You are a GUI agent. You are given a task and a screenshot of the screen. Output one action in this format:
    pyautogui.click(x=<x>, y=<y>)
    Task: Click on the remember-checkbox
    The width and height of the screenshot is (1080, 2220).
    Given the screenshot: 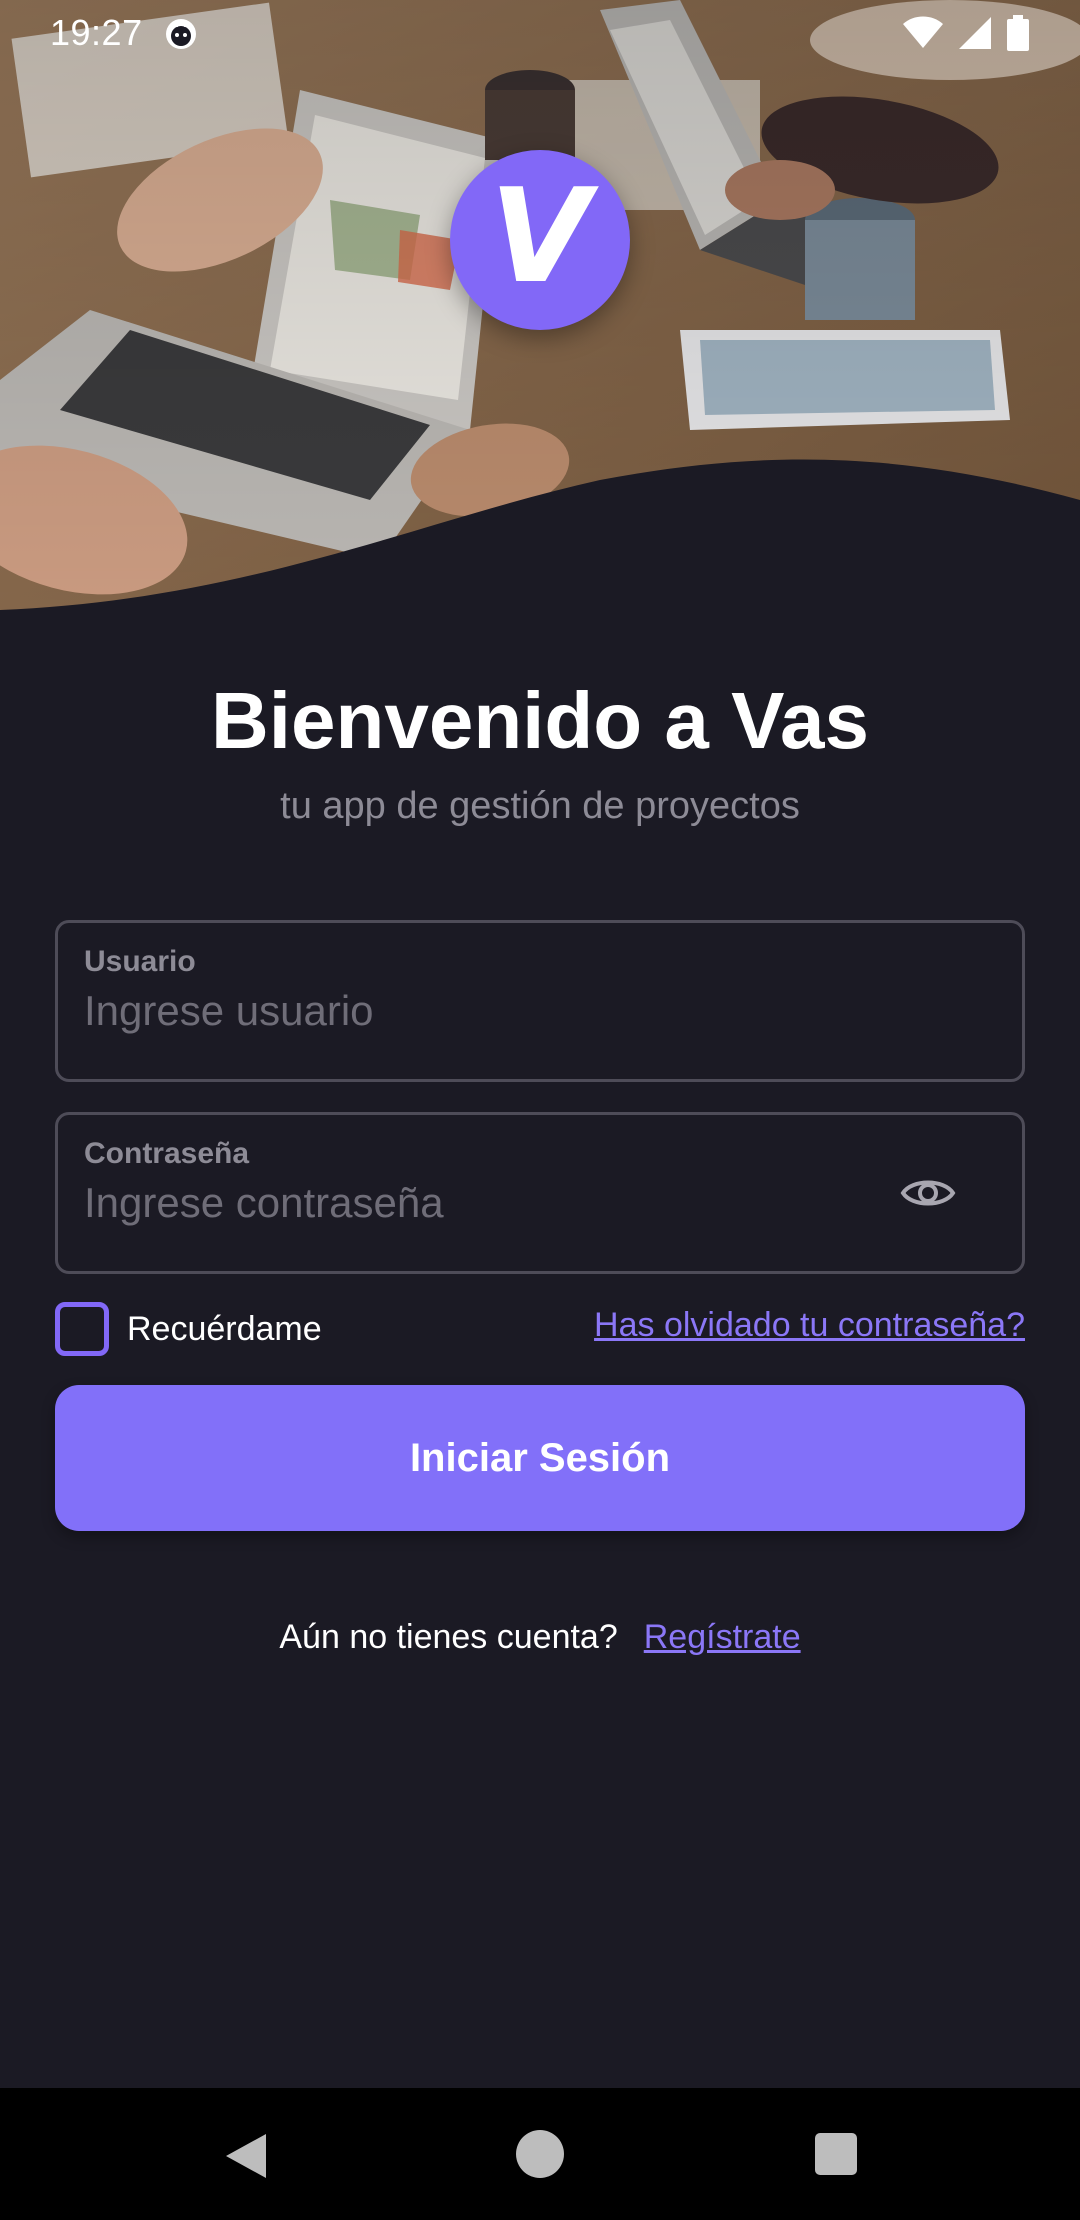 What is the action you would take?
    pyautogui.click(x=82, y=1329)
    